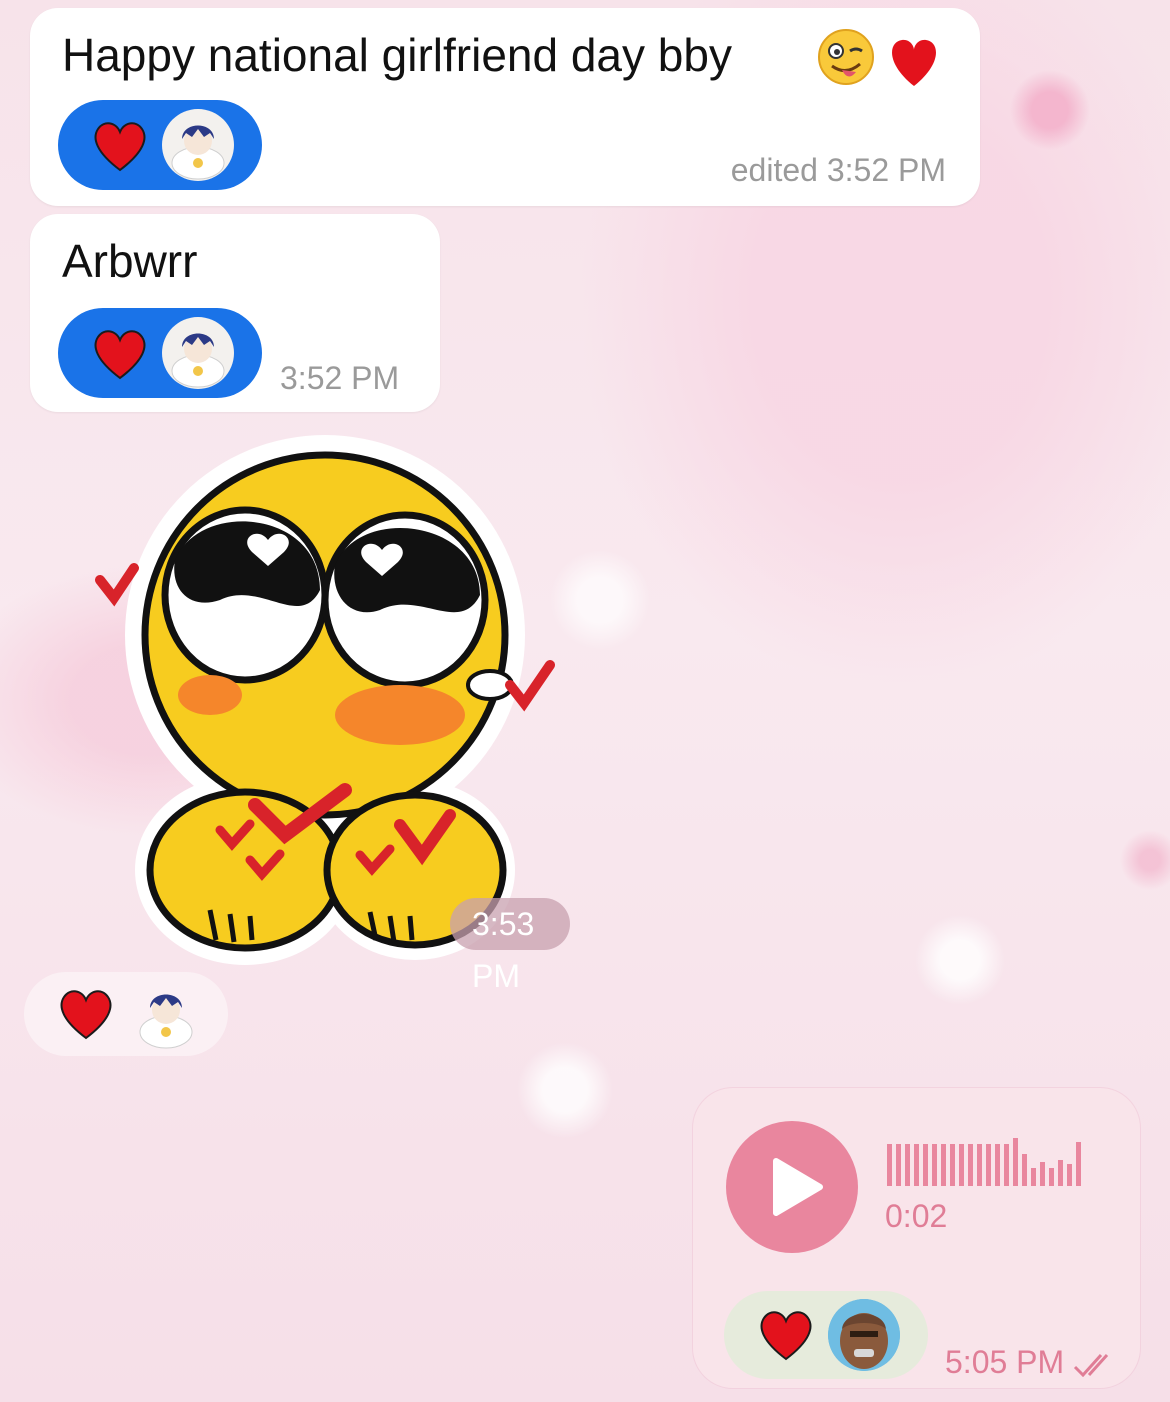 The width and height of the screenshot is (1170, 1402). What do you see at coordinates (126, 1014) in the screenshot?
I see `reaction-row` at bounding box center [126, 1014].